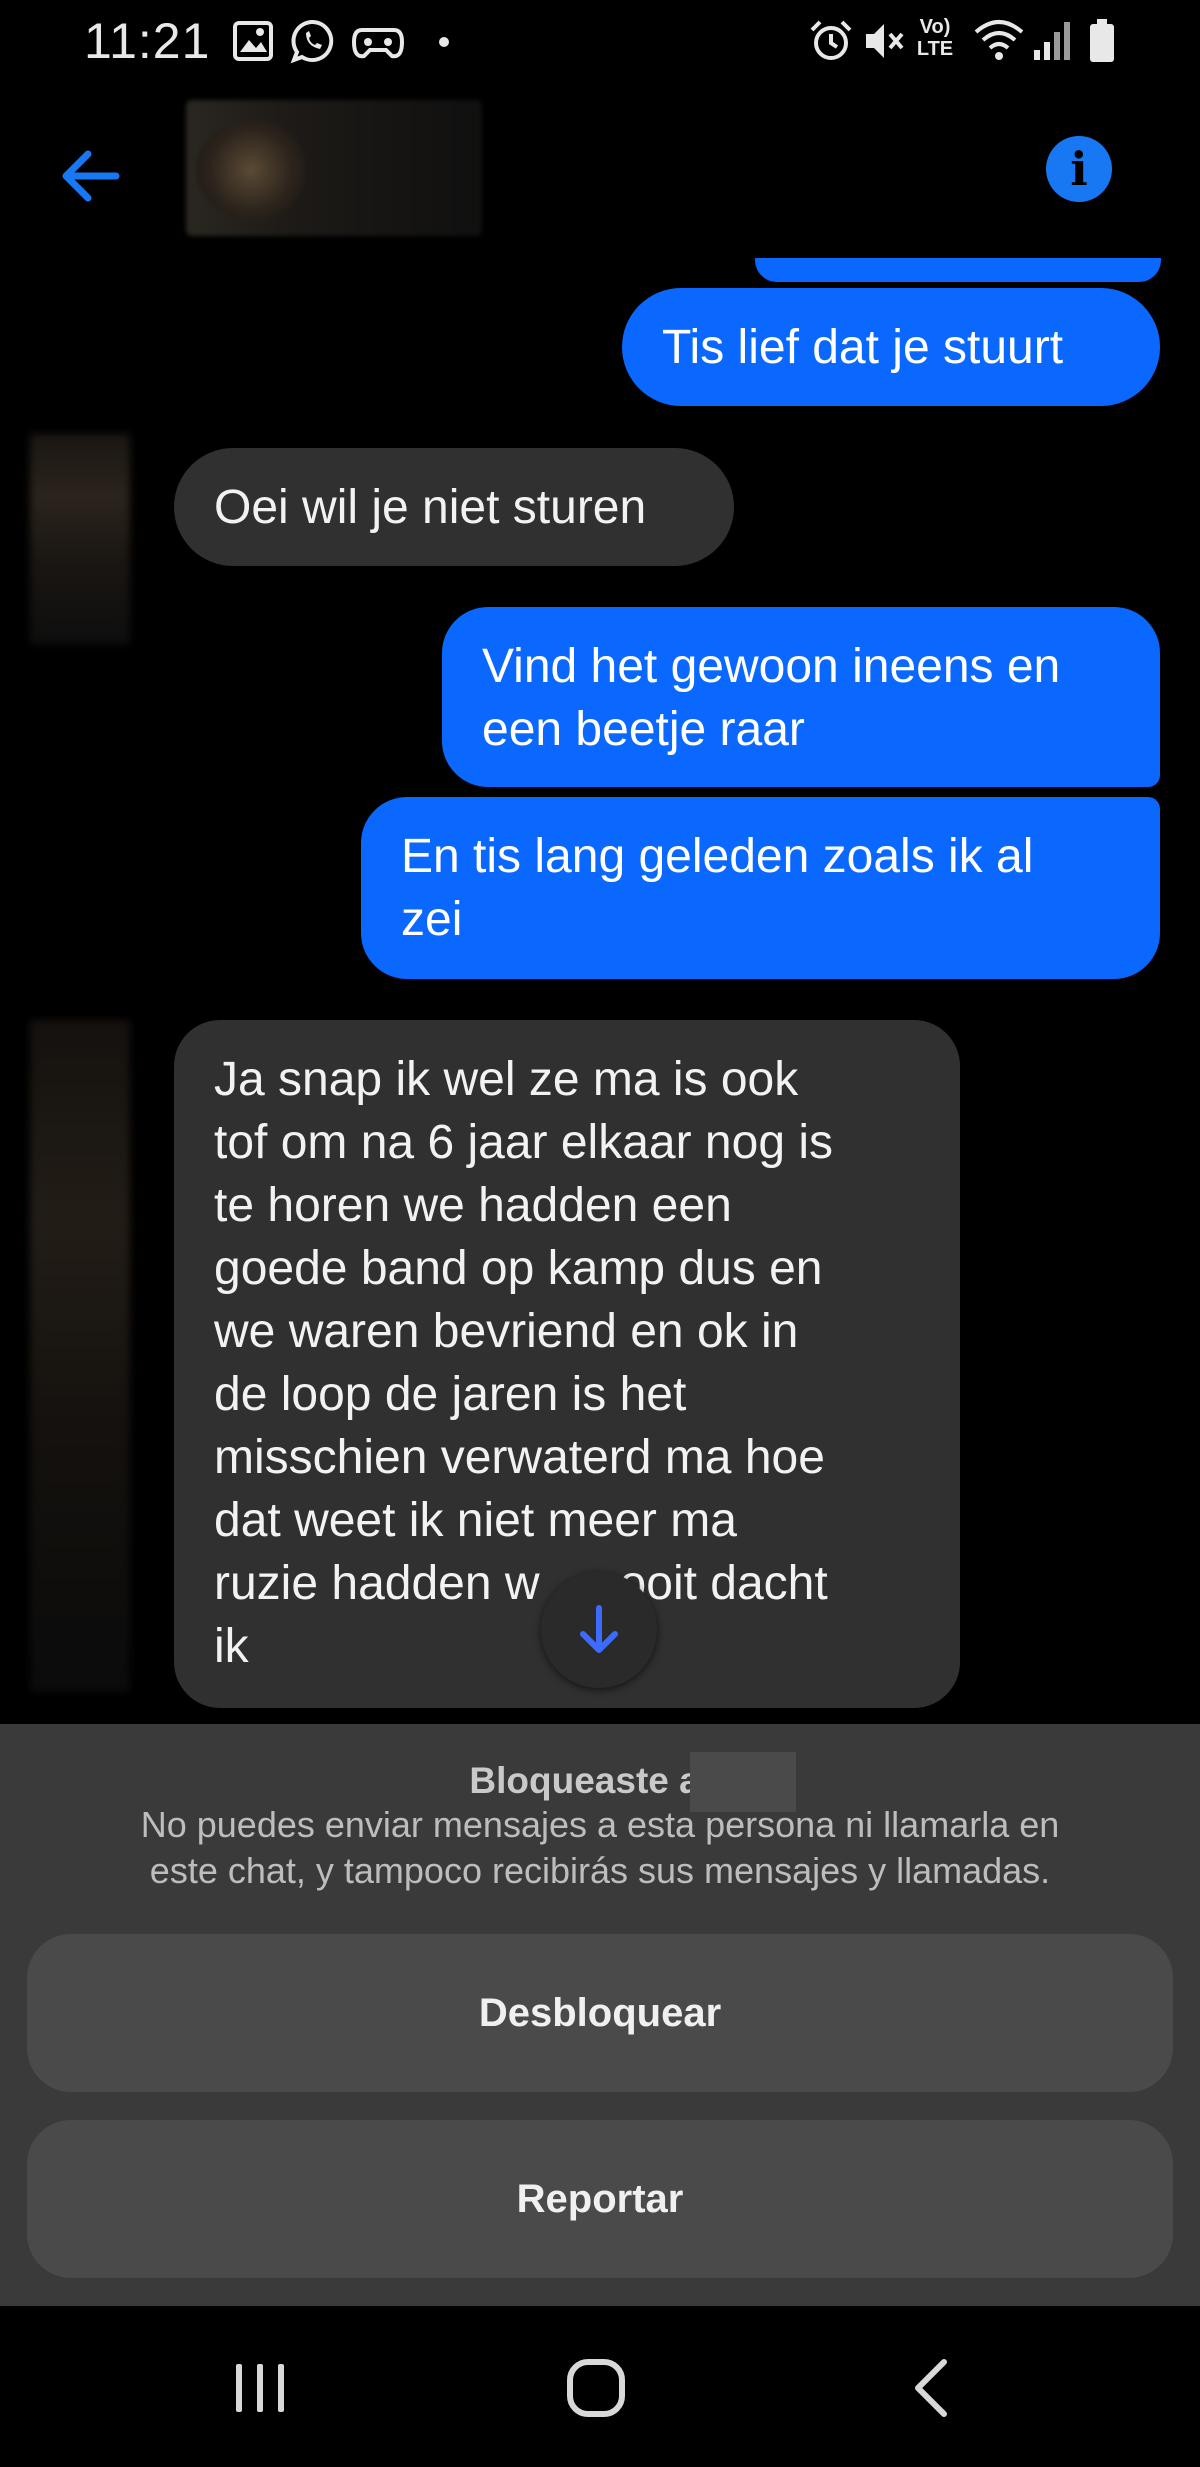 This screenshot has width=1200, height=2467. Describe the element at coordinates (958, 270) in the screenshot. I see `previous-message-edge` at that location.